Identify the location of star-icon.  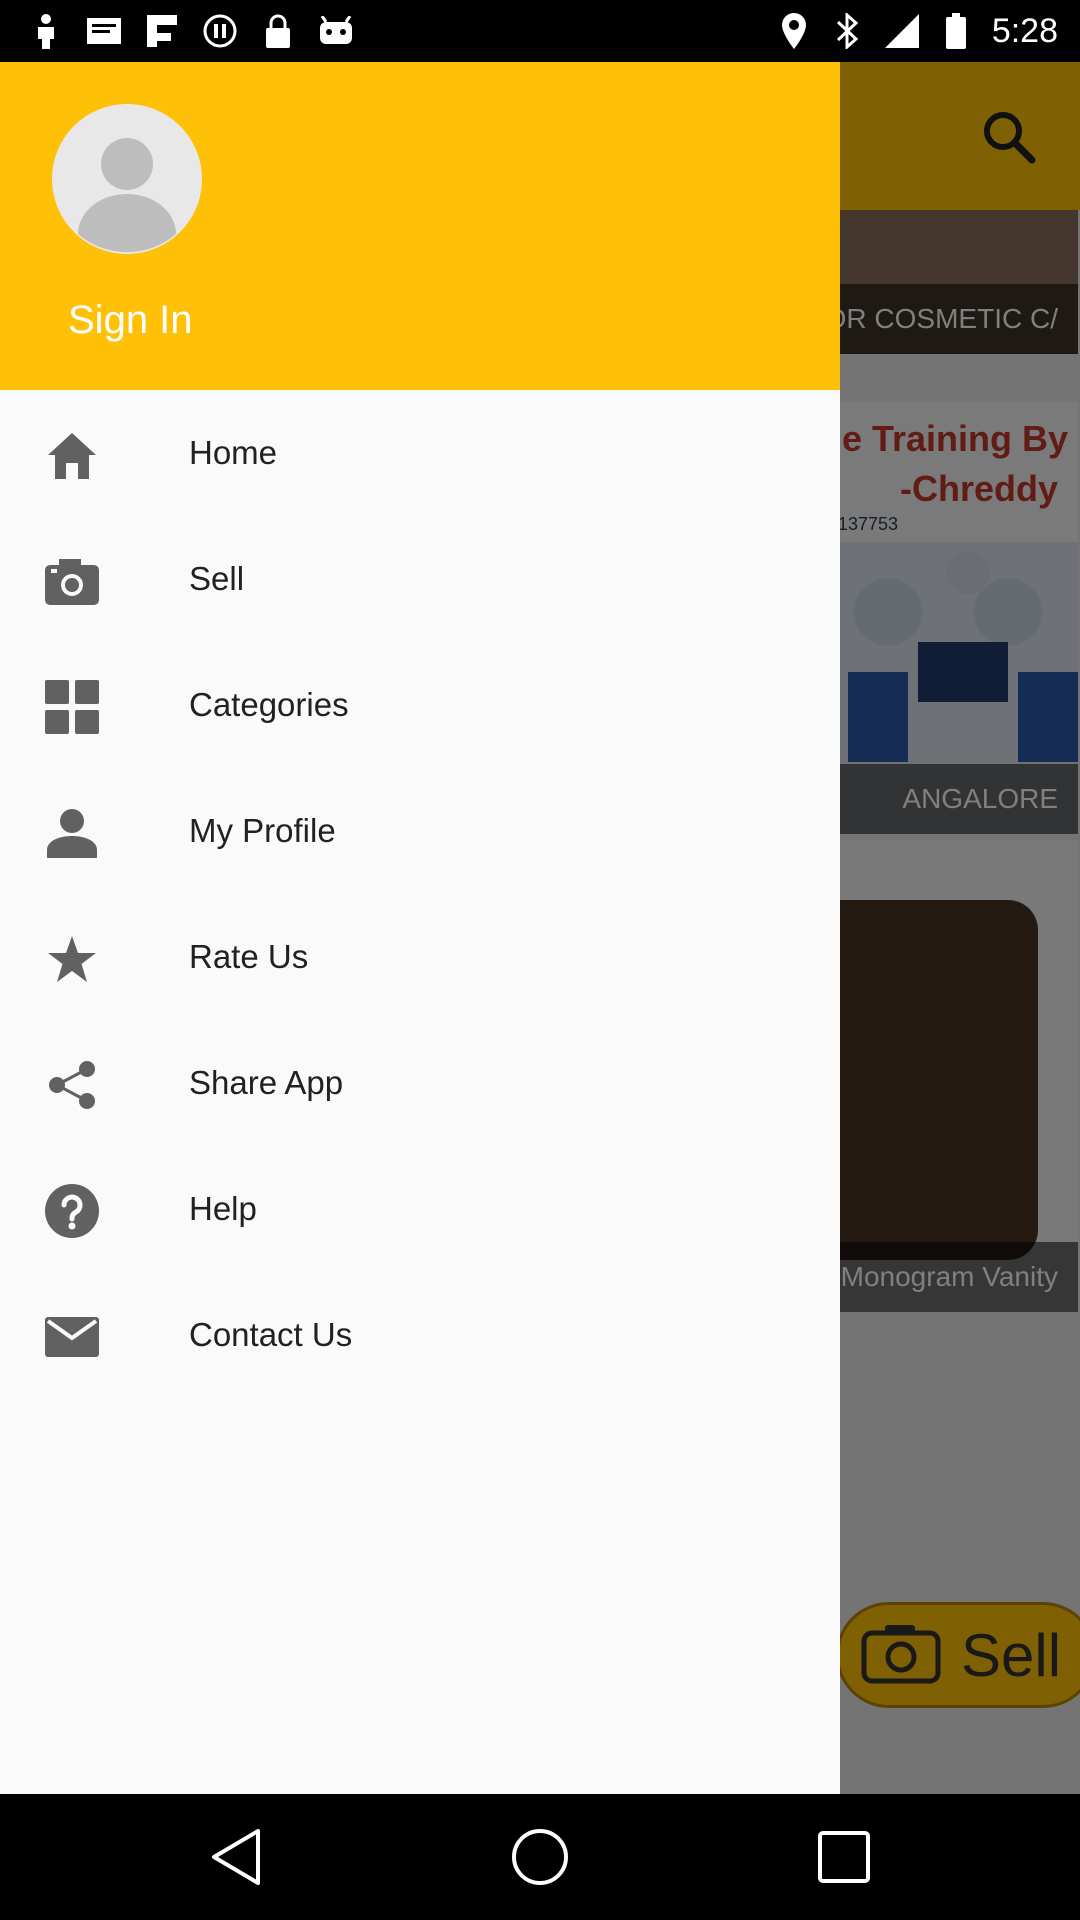
(72, 959).